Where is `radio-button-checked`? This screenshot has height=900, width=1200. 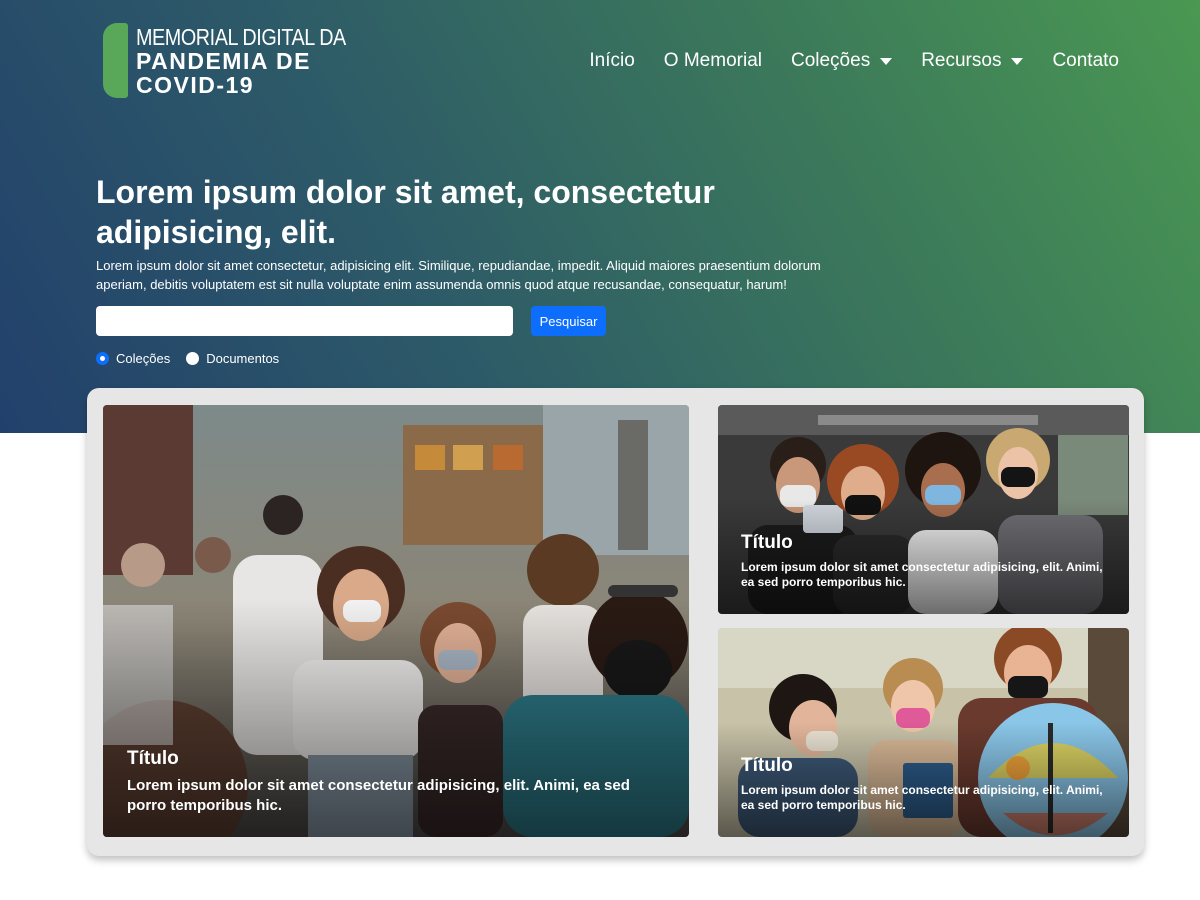 radio-button-checked is located at coordinates (102, 358).